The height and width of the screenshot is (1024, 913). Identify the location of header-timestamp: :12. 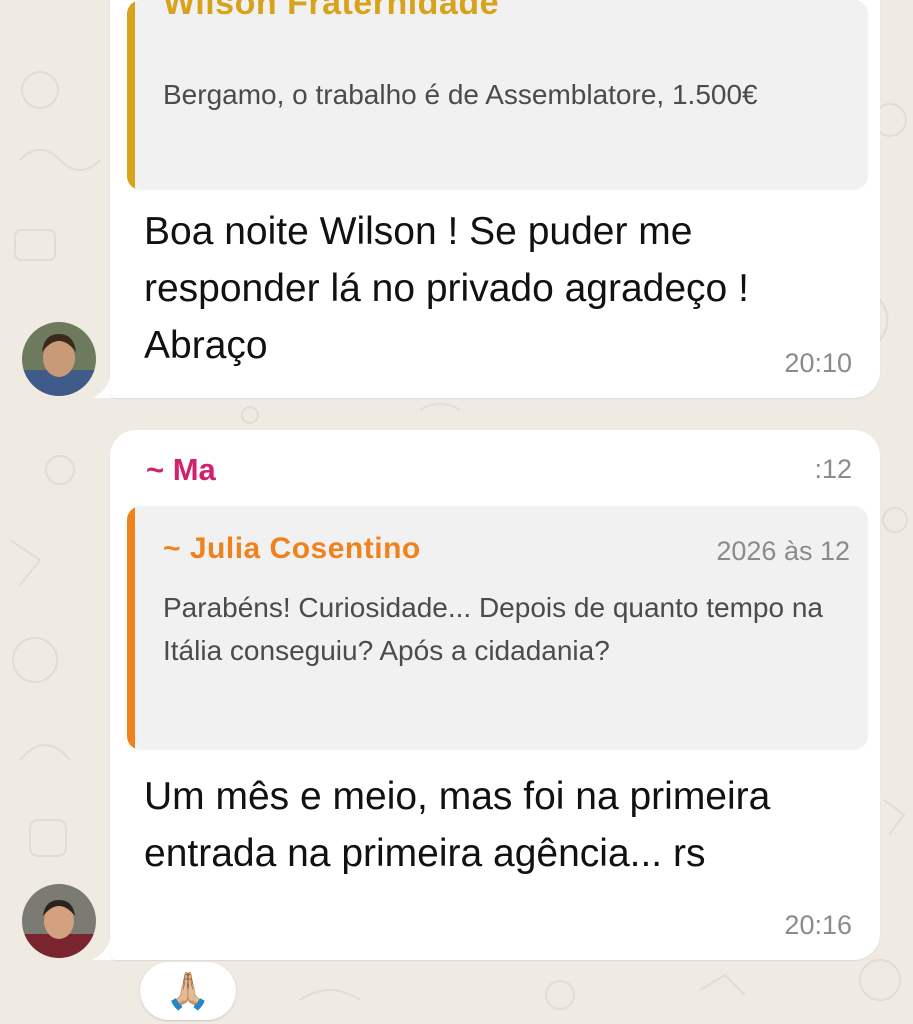
(833, 469).